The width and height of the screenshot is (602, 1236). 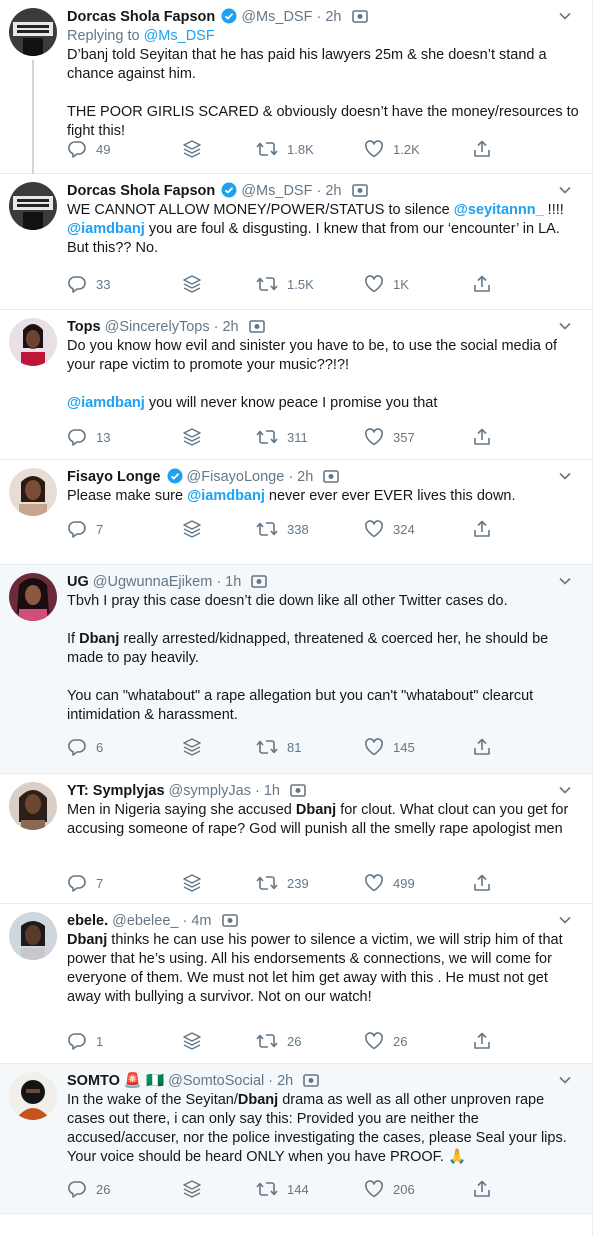 What do you see at coordinates (88, 1189) in the screenshot?
I see `reply-button: 26` at bounding box center [88, 1189].